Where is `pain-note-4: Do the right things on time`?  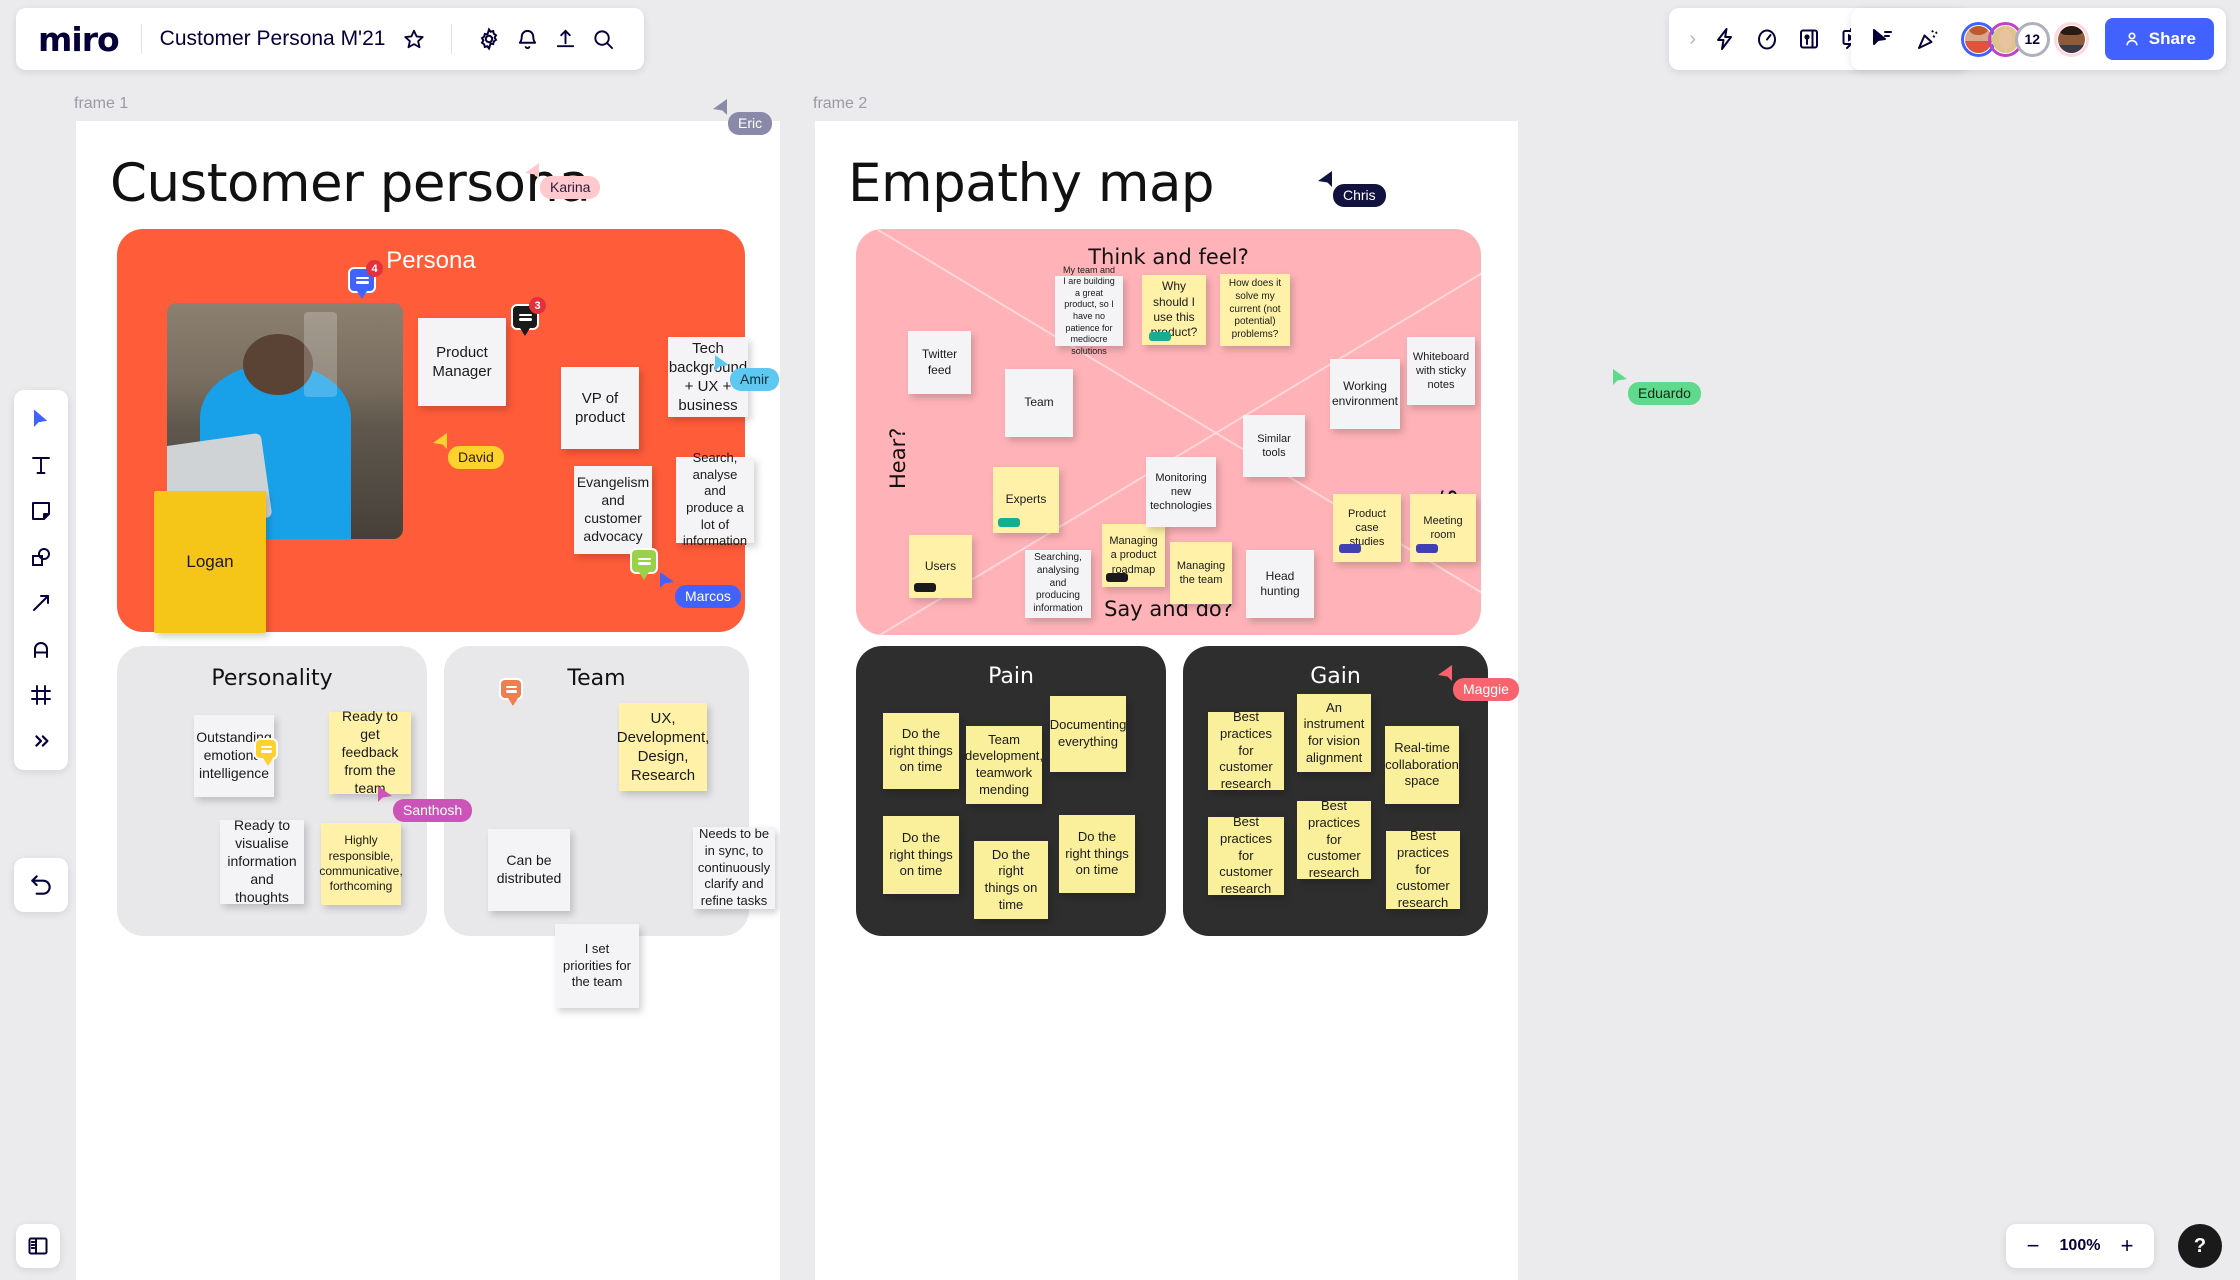
pain-note-4: Do the right things on time is located at coordinates (921, 855).